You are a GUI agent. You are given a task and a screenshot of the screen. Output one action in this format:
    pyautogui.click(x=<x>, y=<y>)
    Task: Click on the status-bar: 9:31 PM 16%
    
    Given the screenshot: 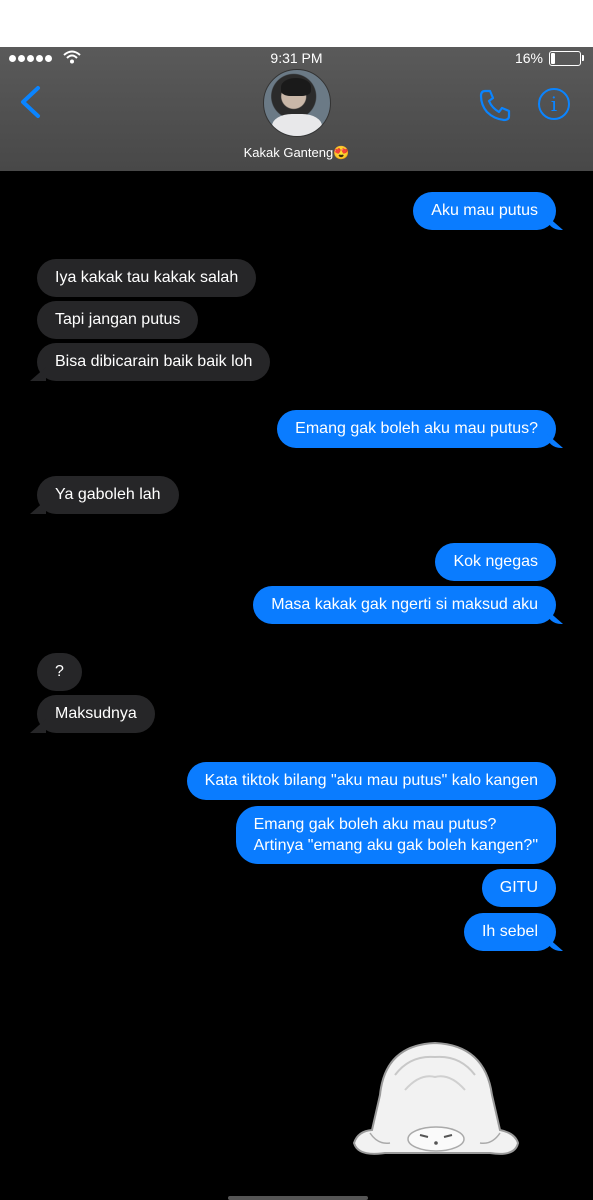 What is the action you would take?
    pyautogui.click(x=296, y=58)
    